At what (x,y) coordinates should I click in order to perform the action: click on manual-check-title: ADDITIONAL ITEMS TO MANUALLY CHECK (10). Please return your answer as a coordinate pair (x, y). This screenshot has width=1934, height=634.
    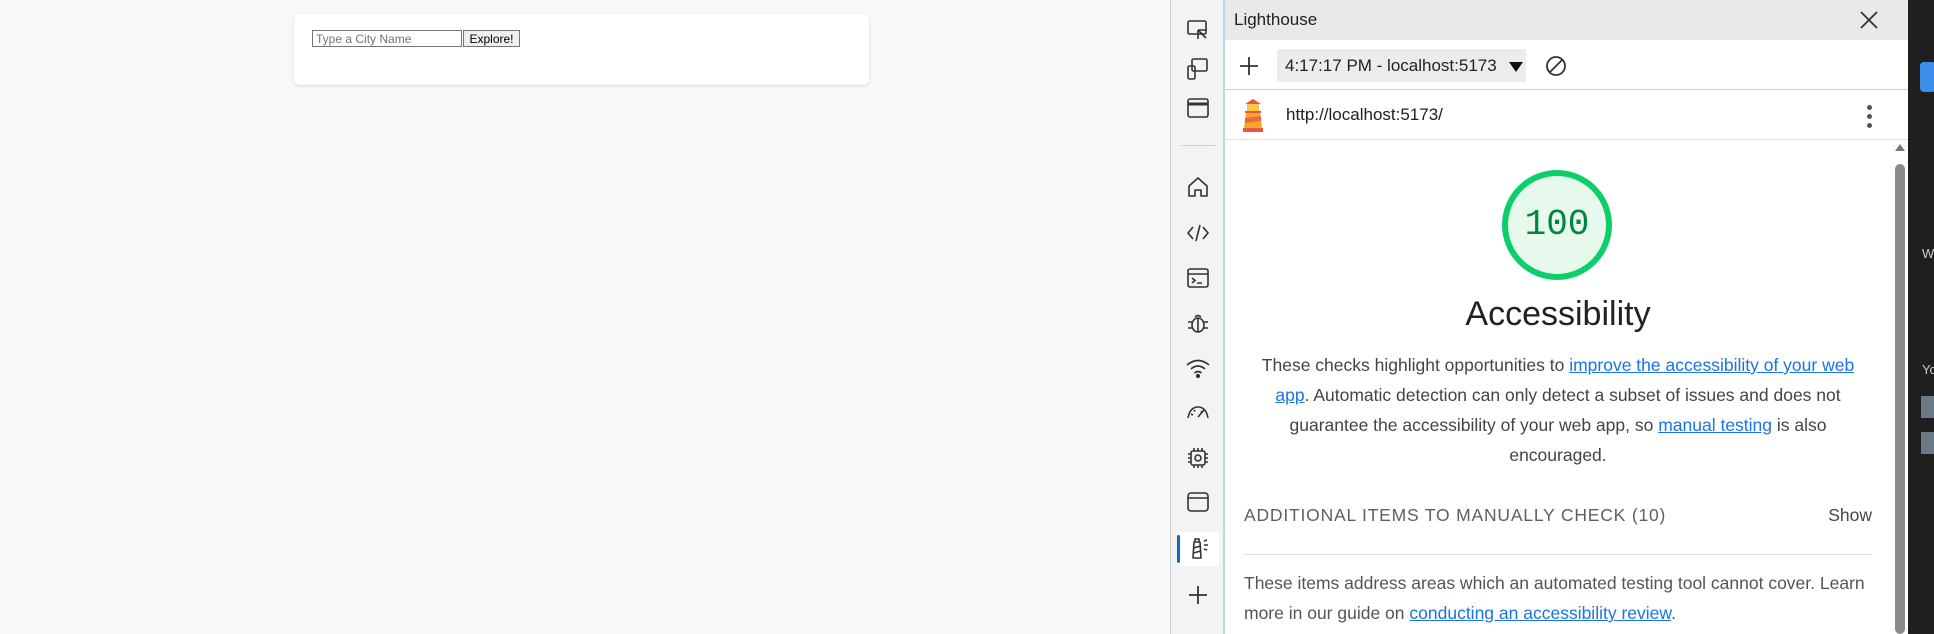
    Looking at the image, I should click on (1455, 515).